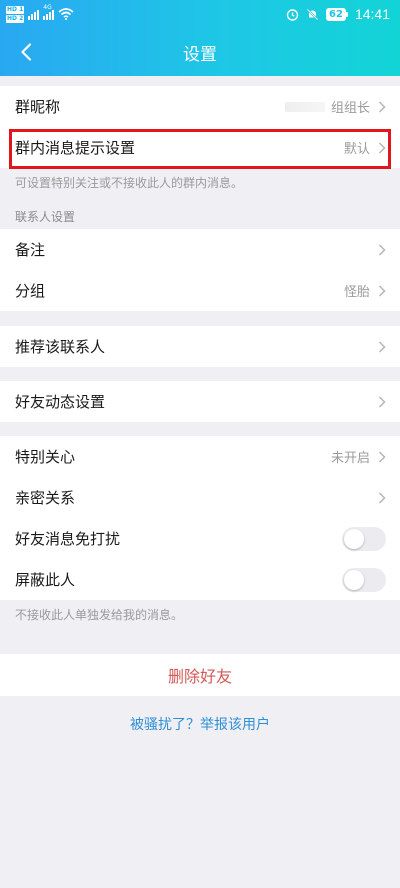 This screenshot has height=888, width=400. What do you see at coordinates (200, 55) in the screenshot?
I see `page-title: 设置` at bounding box center [200, 55].